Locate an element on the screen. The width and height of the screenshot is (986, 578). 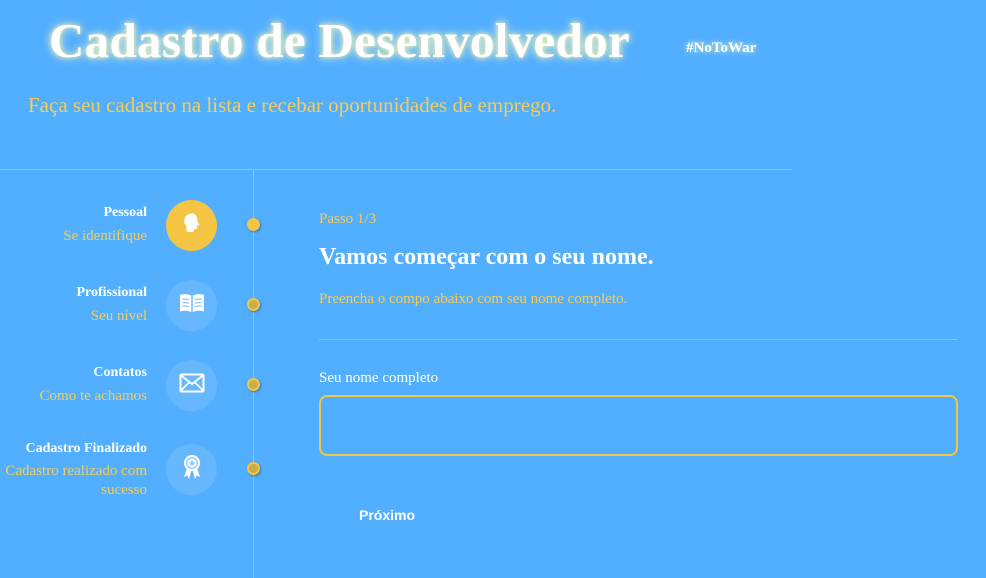
step-title: Pessoal is located at coordinates (125, 212).